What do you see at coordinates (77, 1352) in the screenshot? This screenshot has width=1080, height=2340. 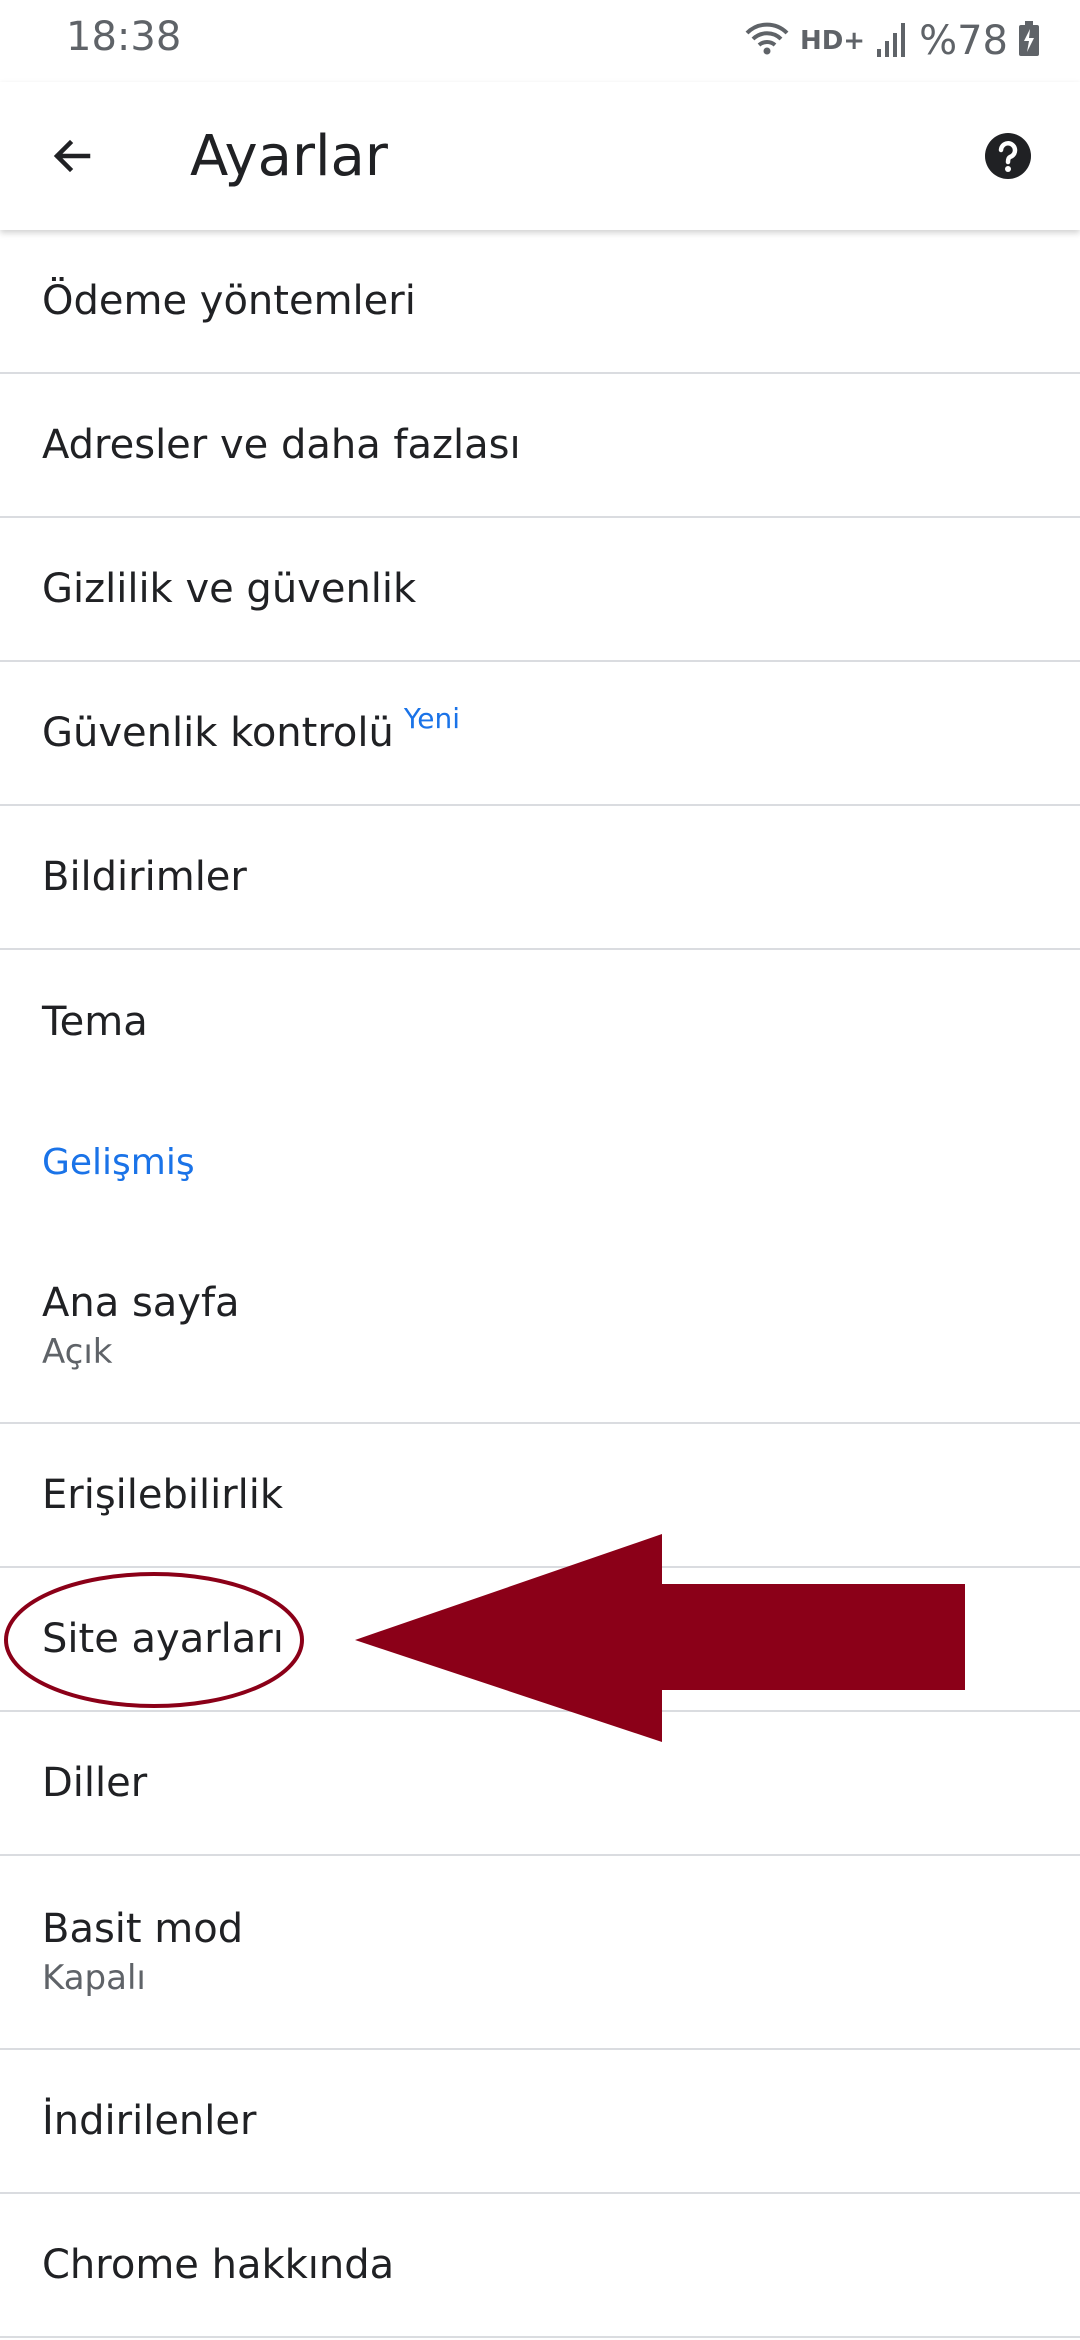 I see `settings-item-summary: Açık` at bounding box center [77, 1352].